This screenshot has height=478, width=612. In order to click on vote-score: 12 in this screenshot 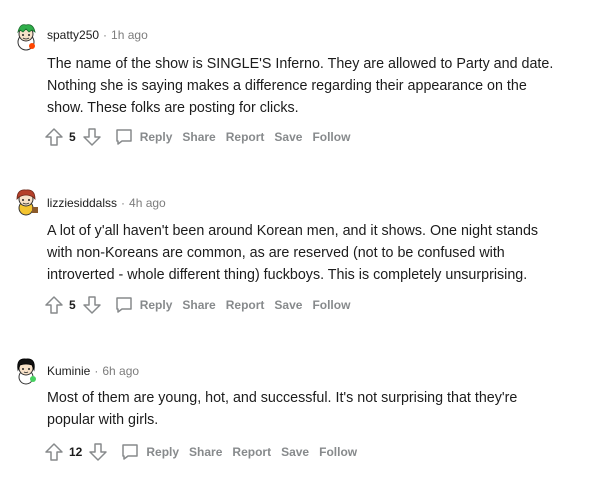, I will do `click(76, 452)`.